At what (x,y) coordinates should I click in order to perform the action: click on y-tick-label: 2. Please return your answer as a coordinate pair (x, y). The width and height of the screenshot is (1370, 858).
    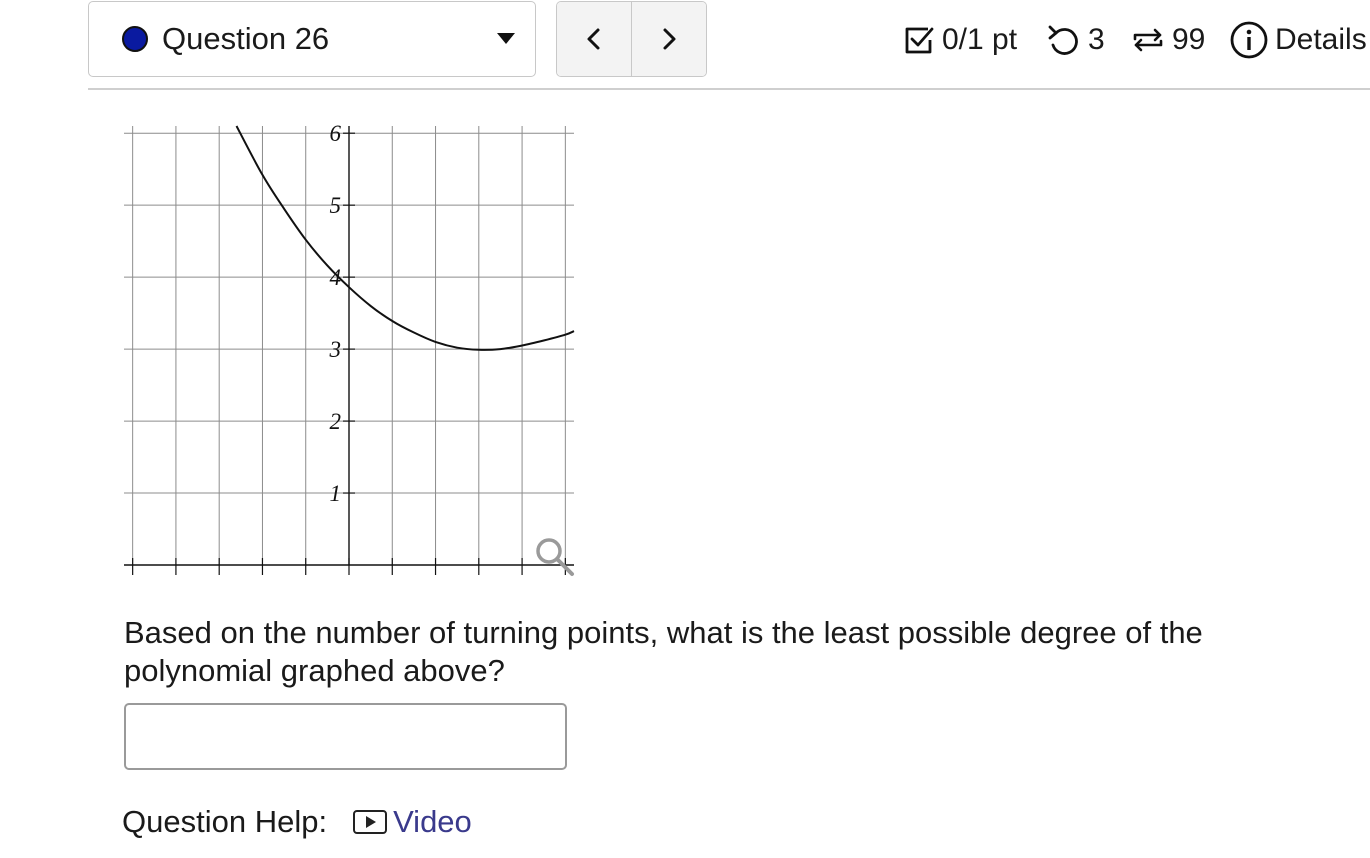
    Looking at the image, I should click on (336, 421).